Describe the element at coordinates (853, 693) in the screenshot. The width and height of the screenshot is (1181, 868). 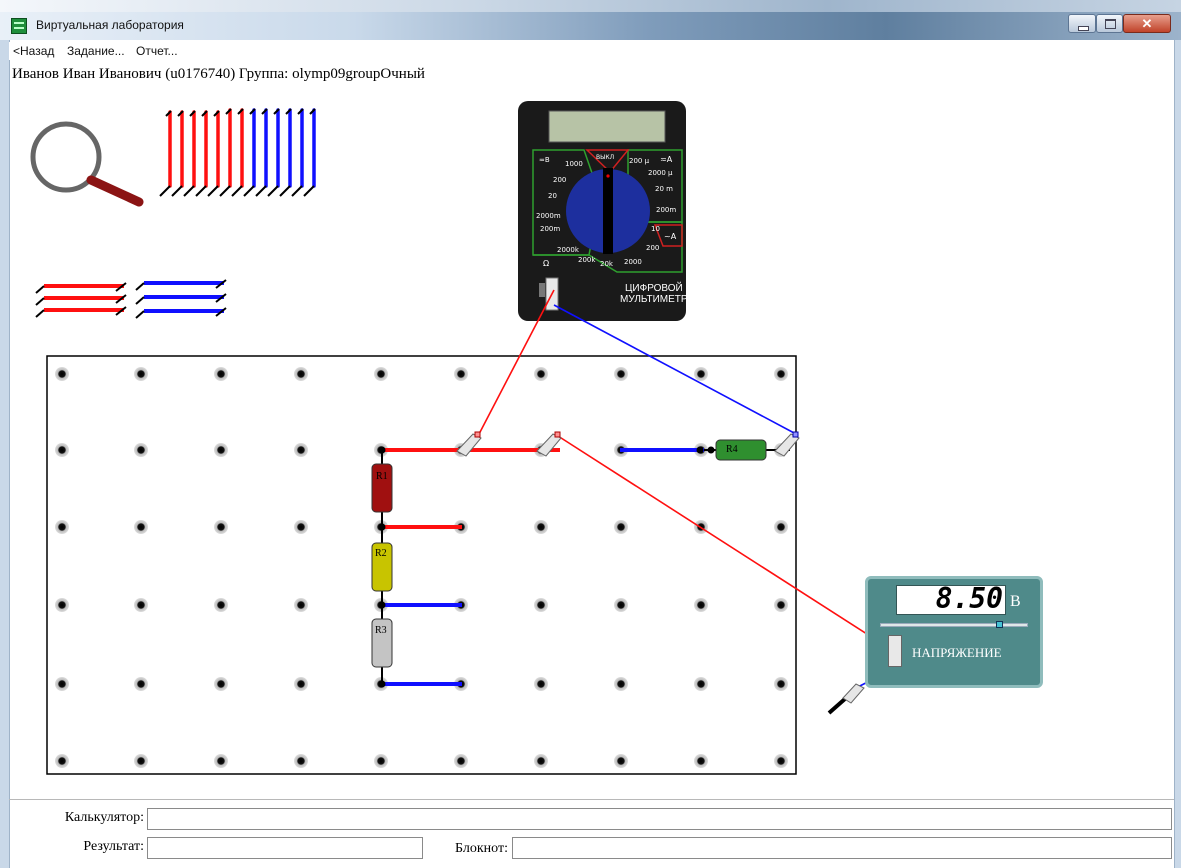
I see `loose-probe` at that location.